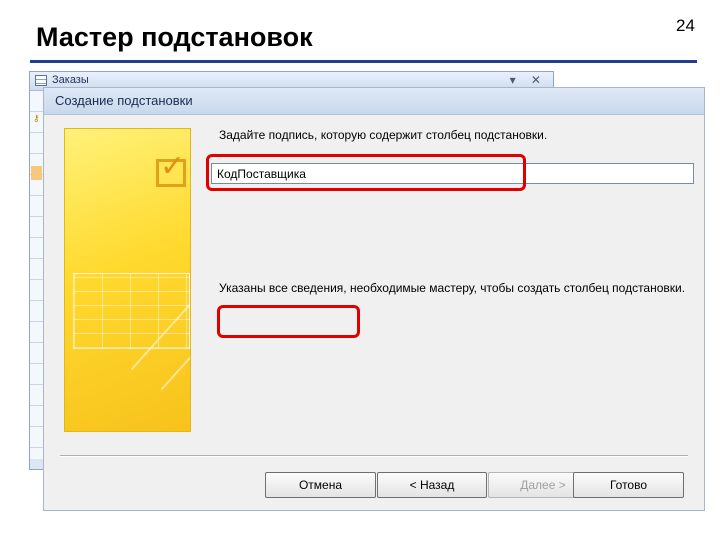 This screenshot has height=540, width=720. What do you see at coordinates (36, 173) in the screenshot?
I see `selected-row-marker` at bounding box center [36, 173].